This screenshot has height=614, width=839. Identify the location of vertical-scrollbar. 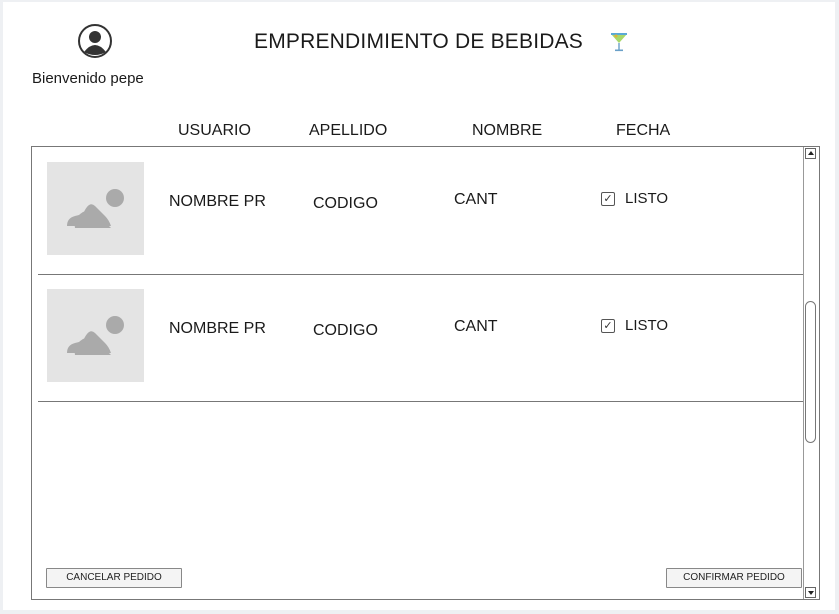
(811, 373).